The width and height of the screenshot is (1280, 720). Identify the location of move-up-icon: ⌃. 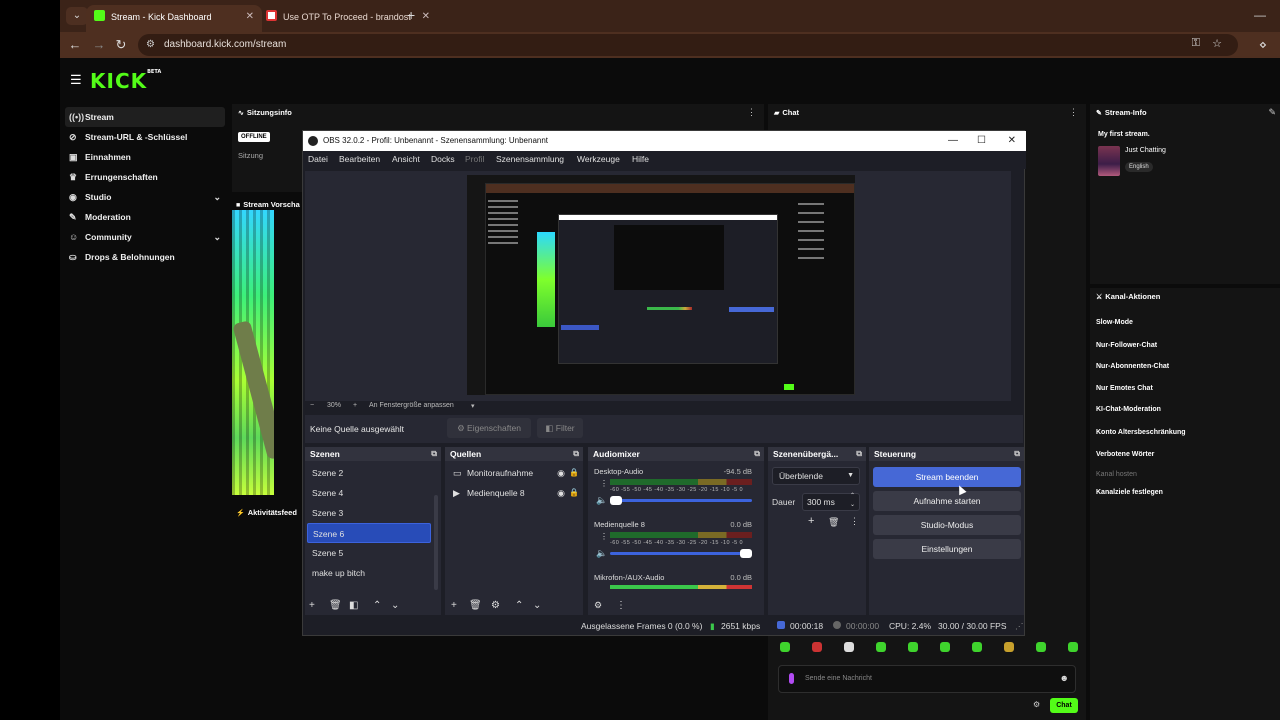
(519, 605).